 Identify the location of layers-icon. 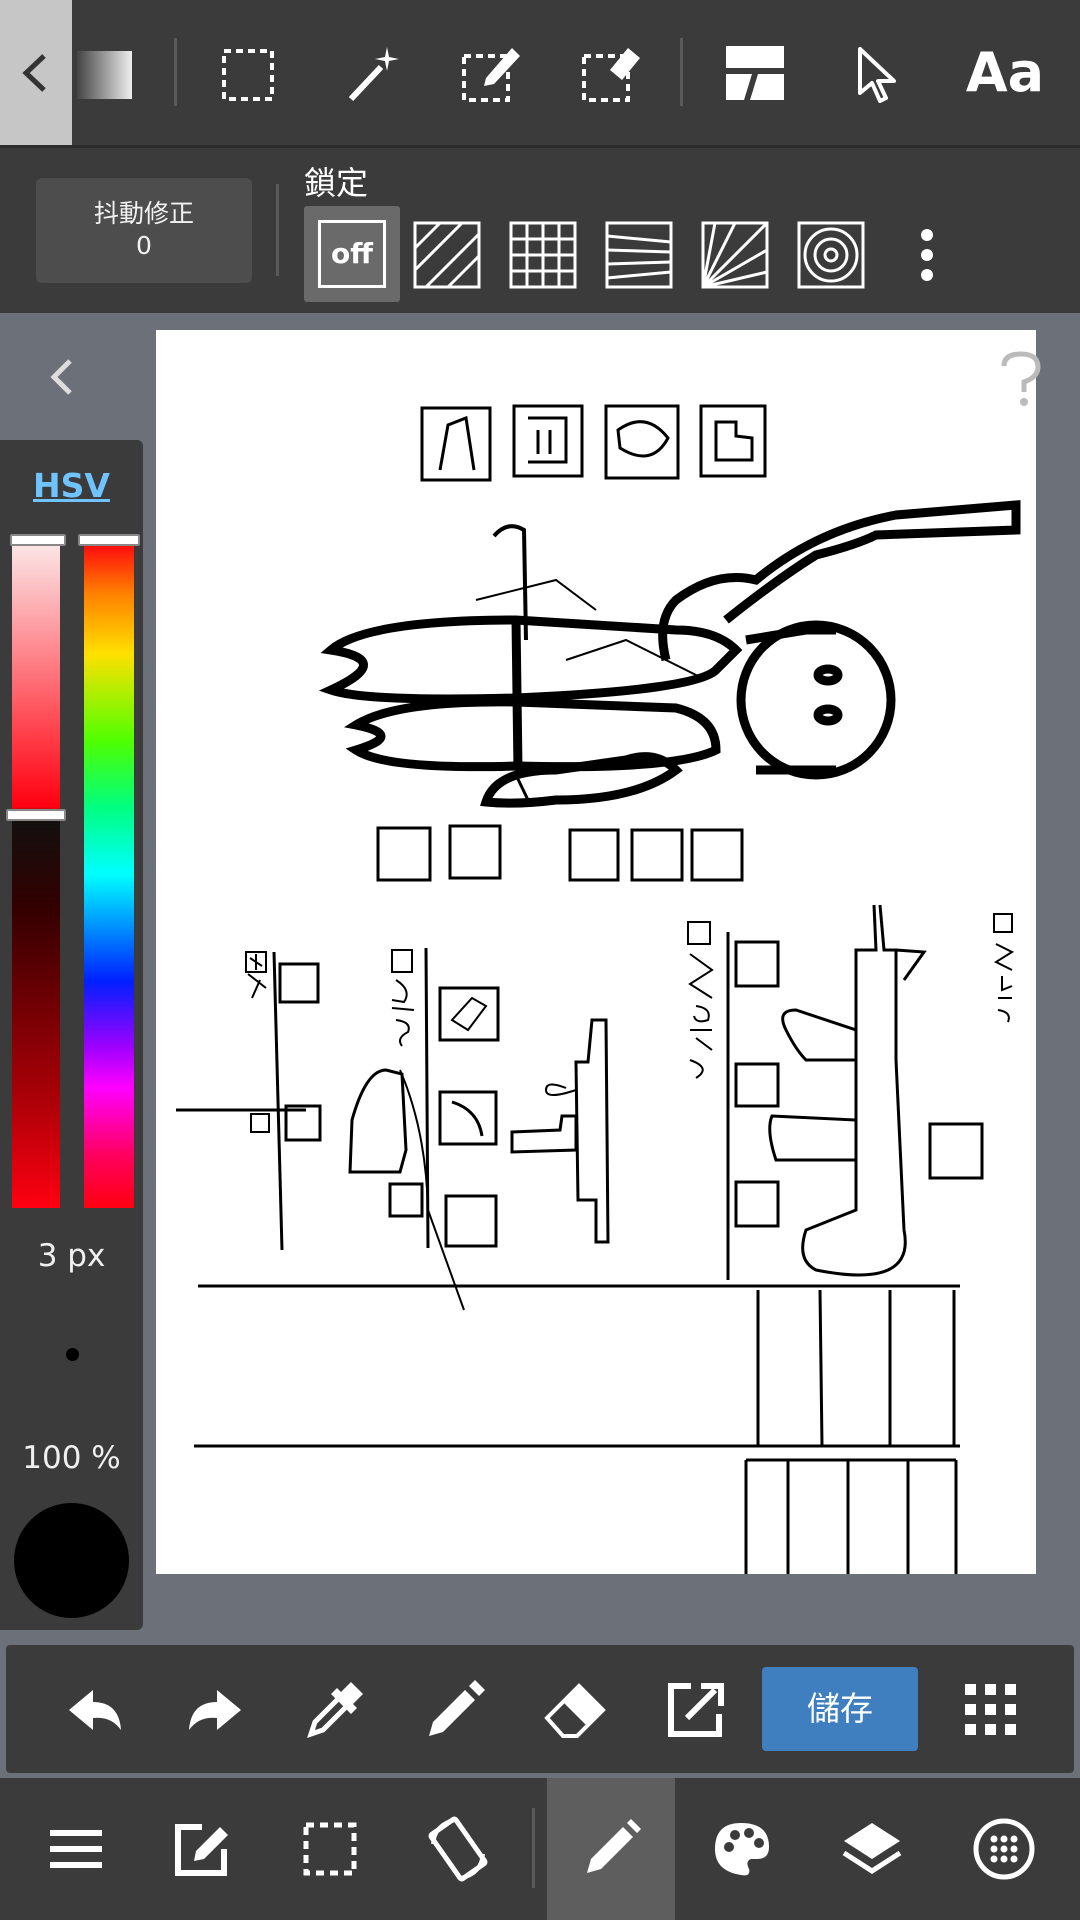
(872, 1849).